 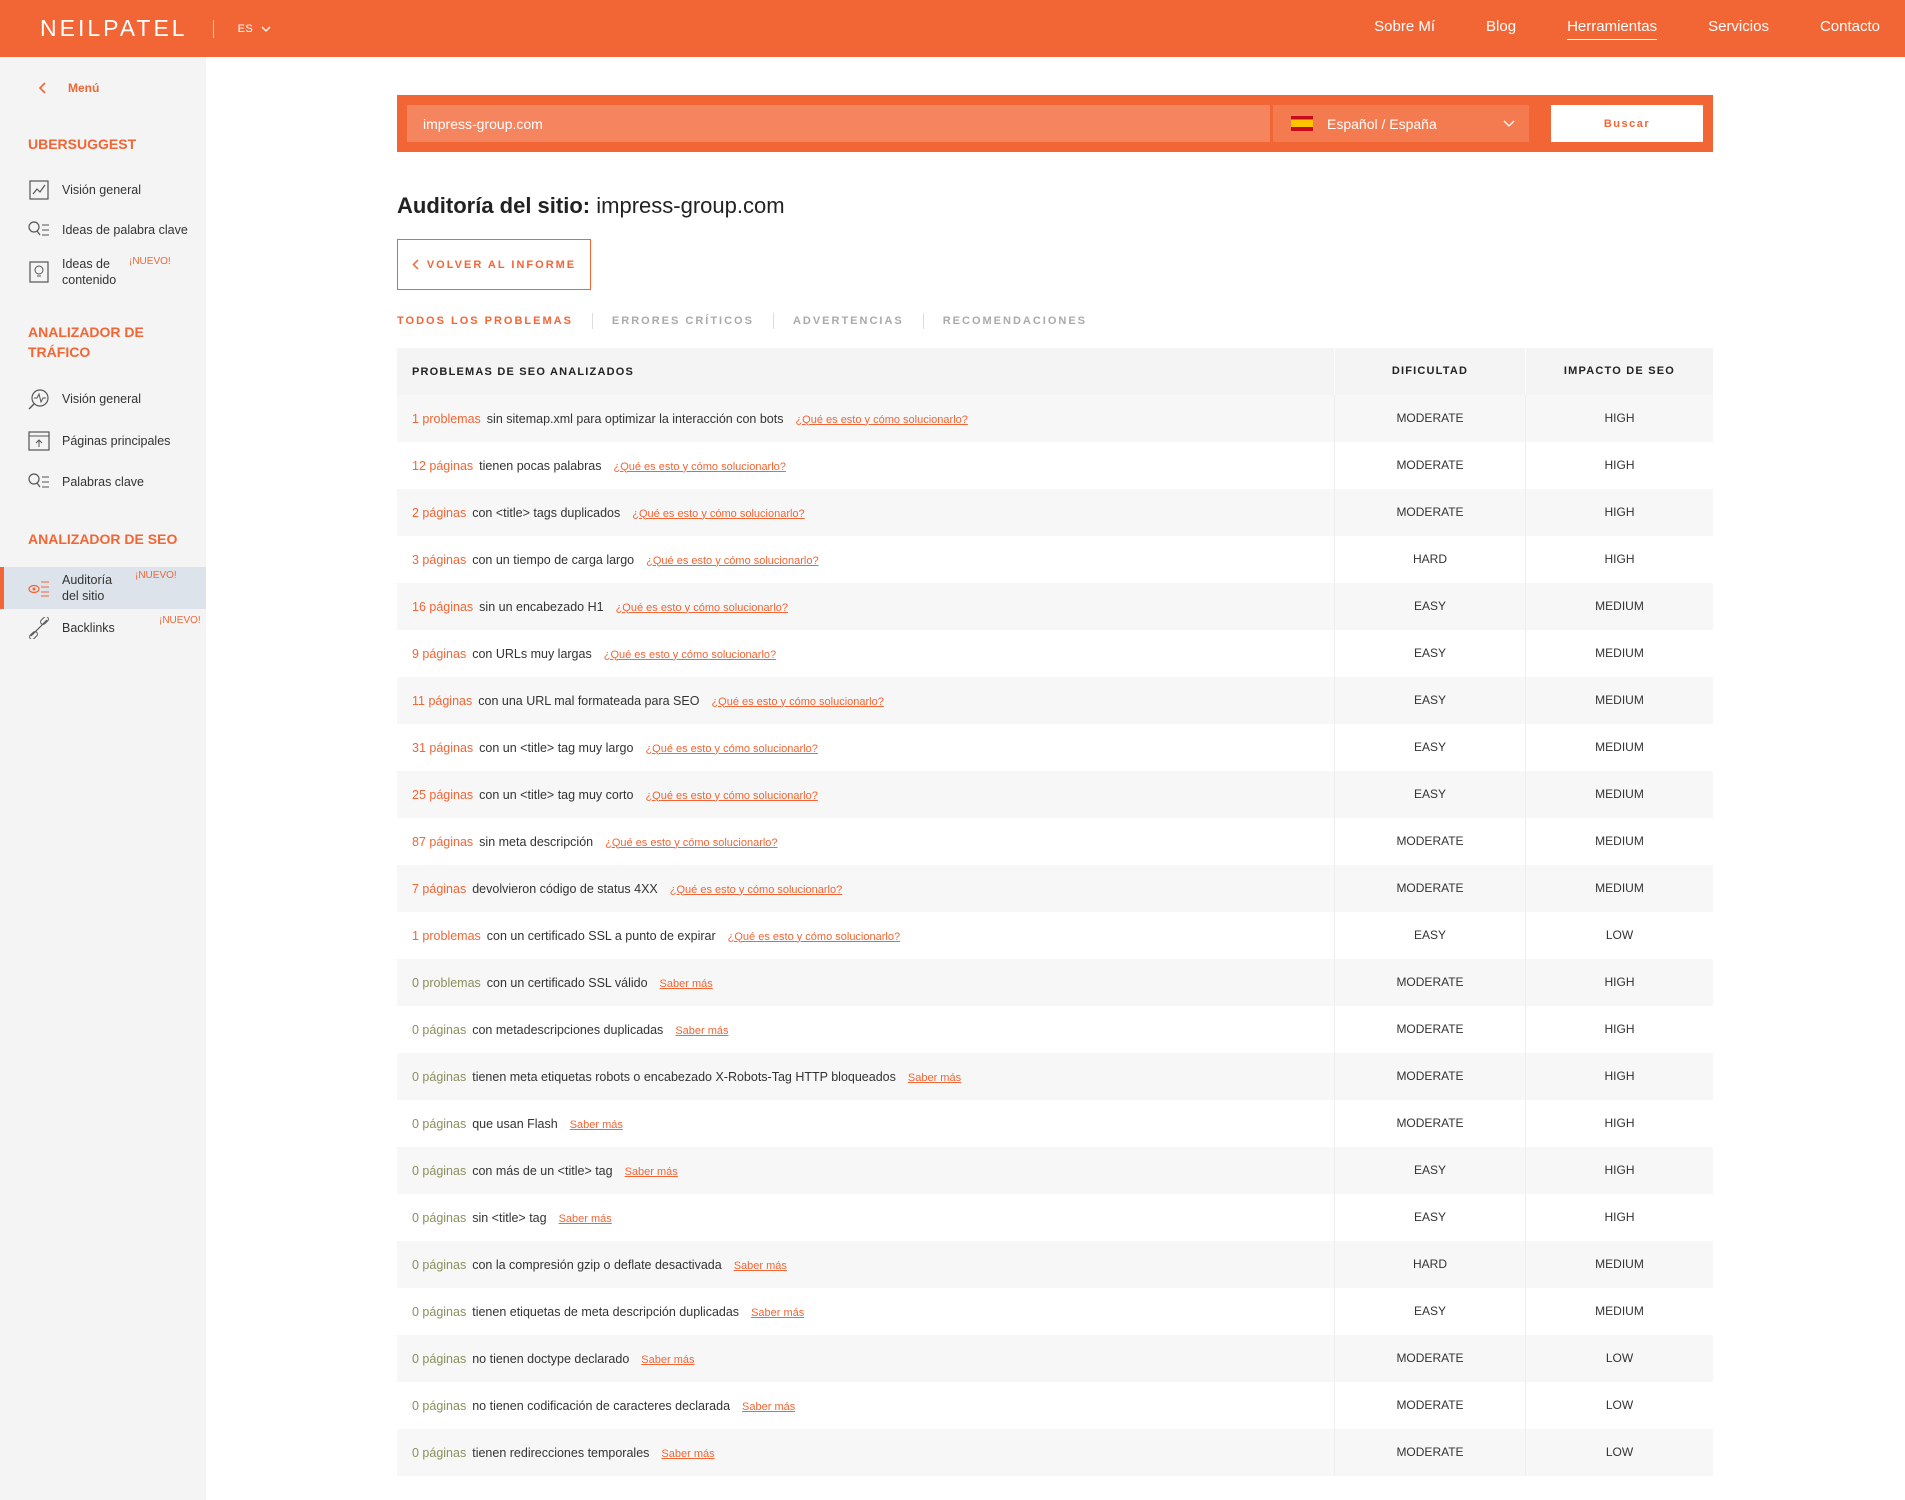 I want to click on sidebar-item-seo-backlinks: Backlinks ¡NUEVO!, so click(x=117, y=627).